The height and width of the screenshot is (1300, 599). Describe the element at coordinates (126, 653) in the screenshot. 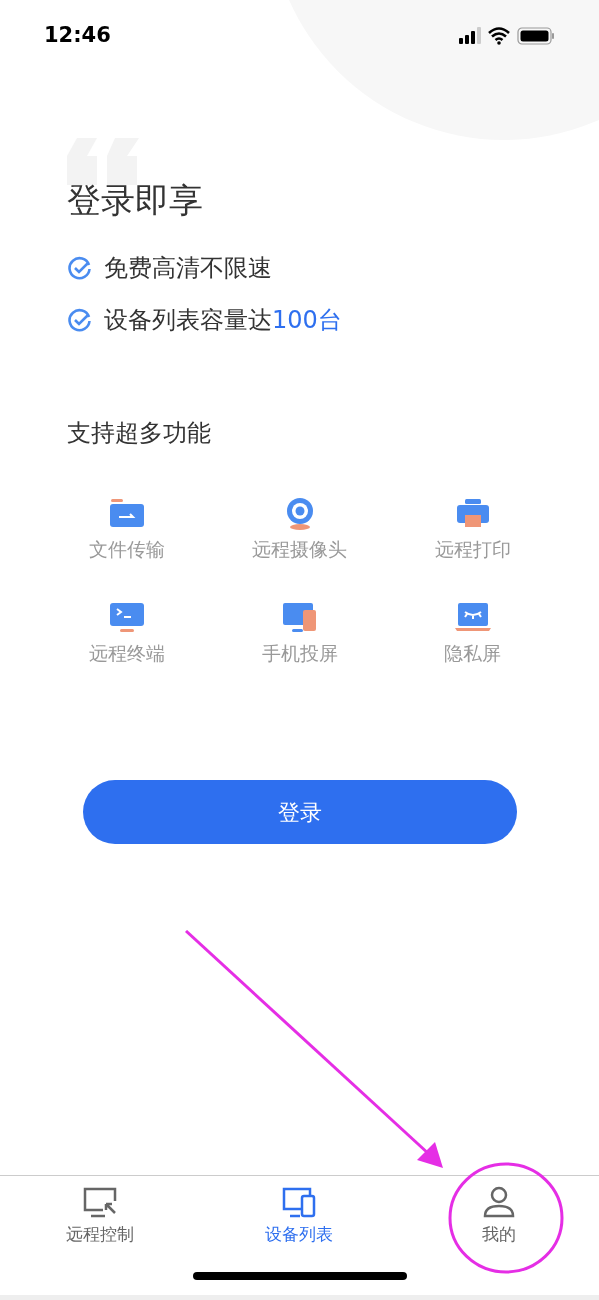

I see `feature-label: 远程终端` at that location.